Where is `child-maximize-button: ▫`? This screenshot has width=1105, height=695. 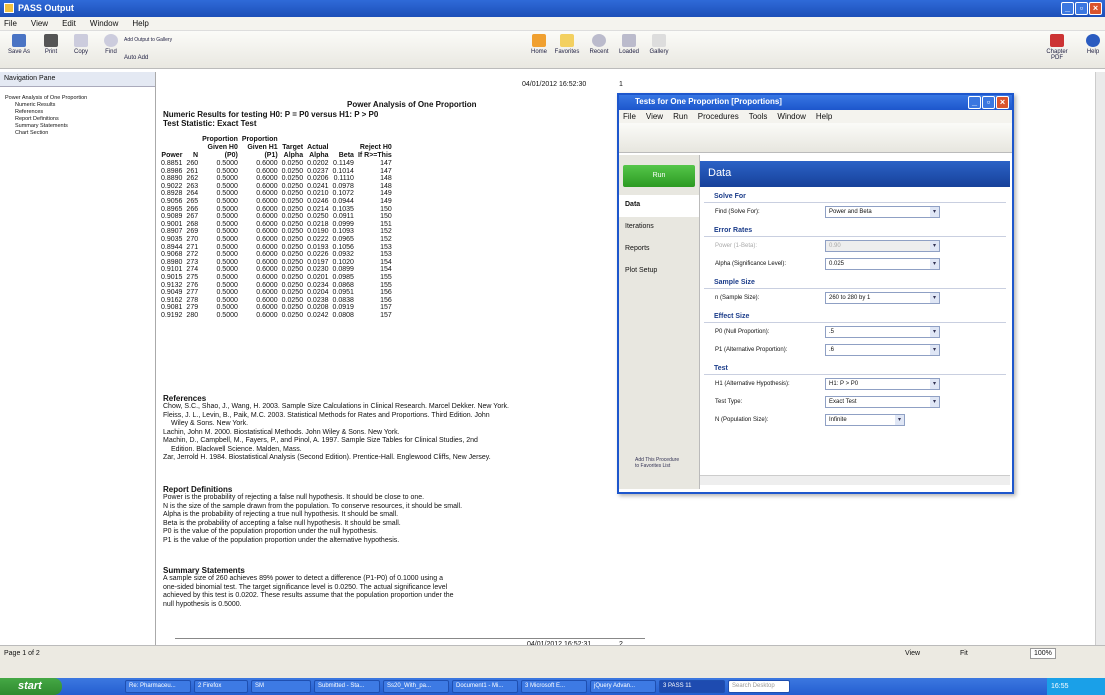 child-maximize-button: ▫ is located at coordinates (988, 102).